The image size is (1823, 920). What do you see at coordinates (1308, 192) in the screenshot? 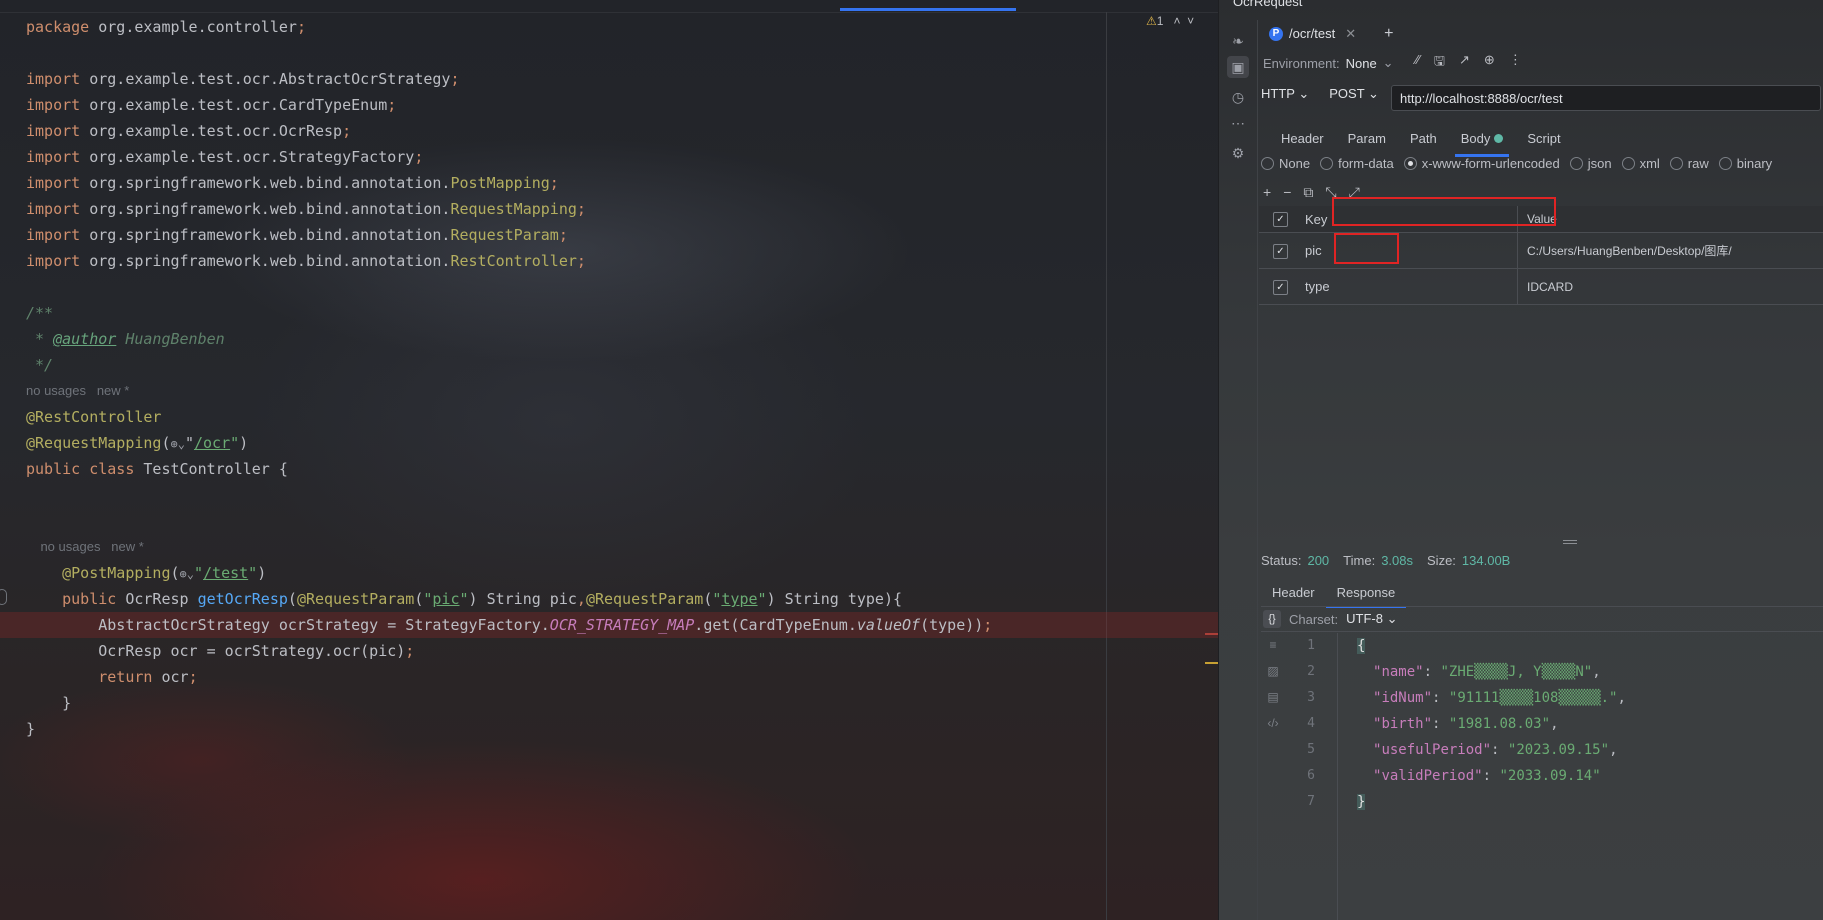
I see `copy-icon: ⧉` at bounding box center [1308, 192].